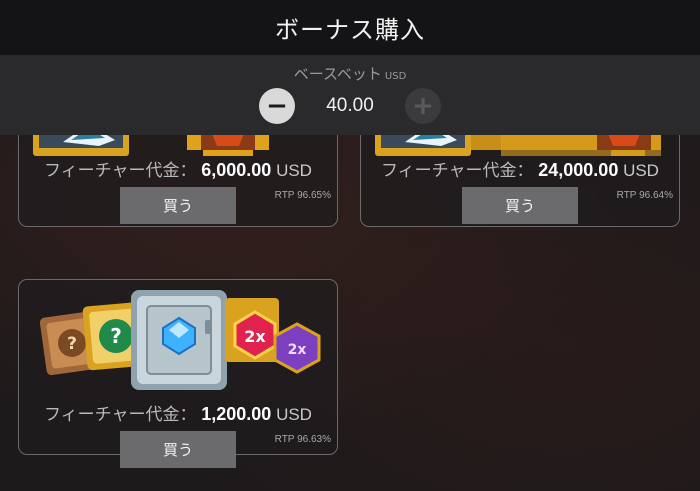 The height and width of the screenshot is (491, 700). What do you see at coordinates (302, 439) in the screenshot?
I see `bonus-card-3-rtp: RTP 96.63%` at bounding box center [302, 439].